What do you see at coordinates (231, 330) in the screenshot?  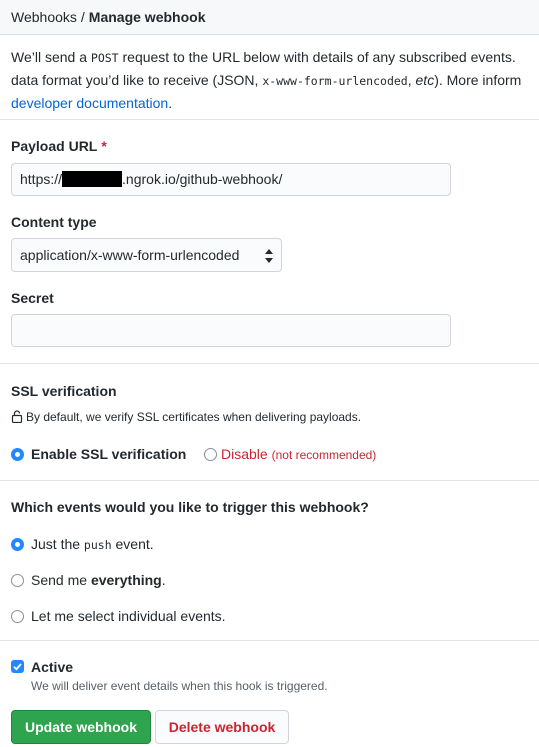 I see `secret-input` at bounding box center [231, 330].